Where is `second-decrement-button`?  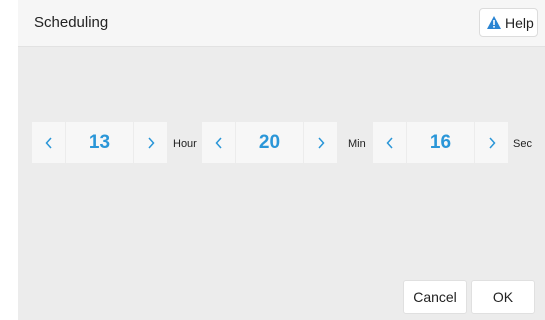
second-decrement-button is located at coordinates (389, 142).